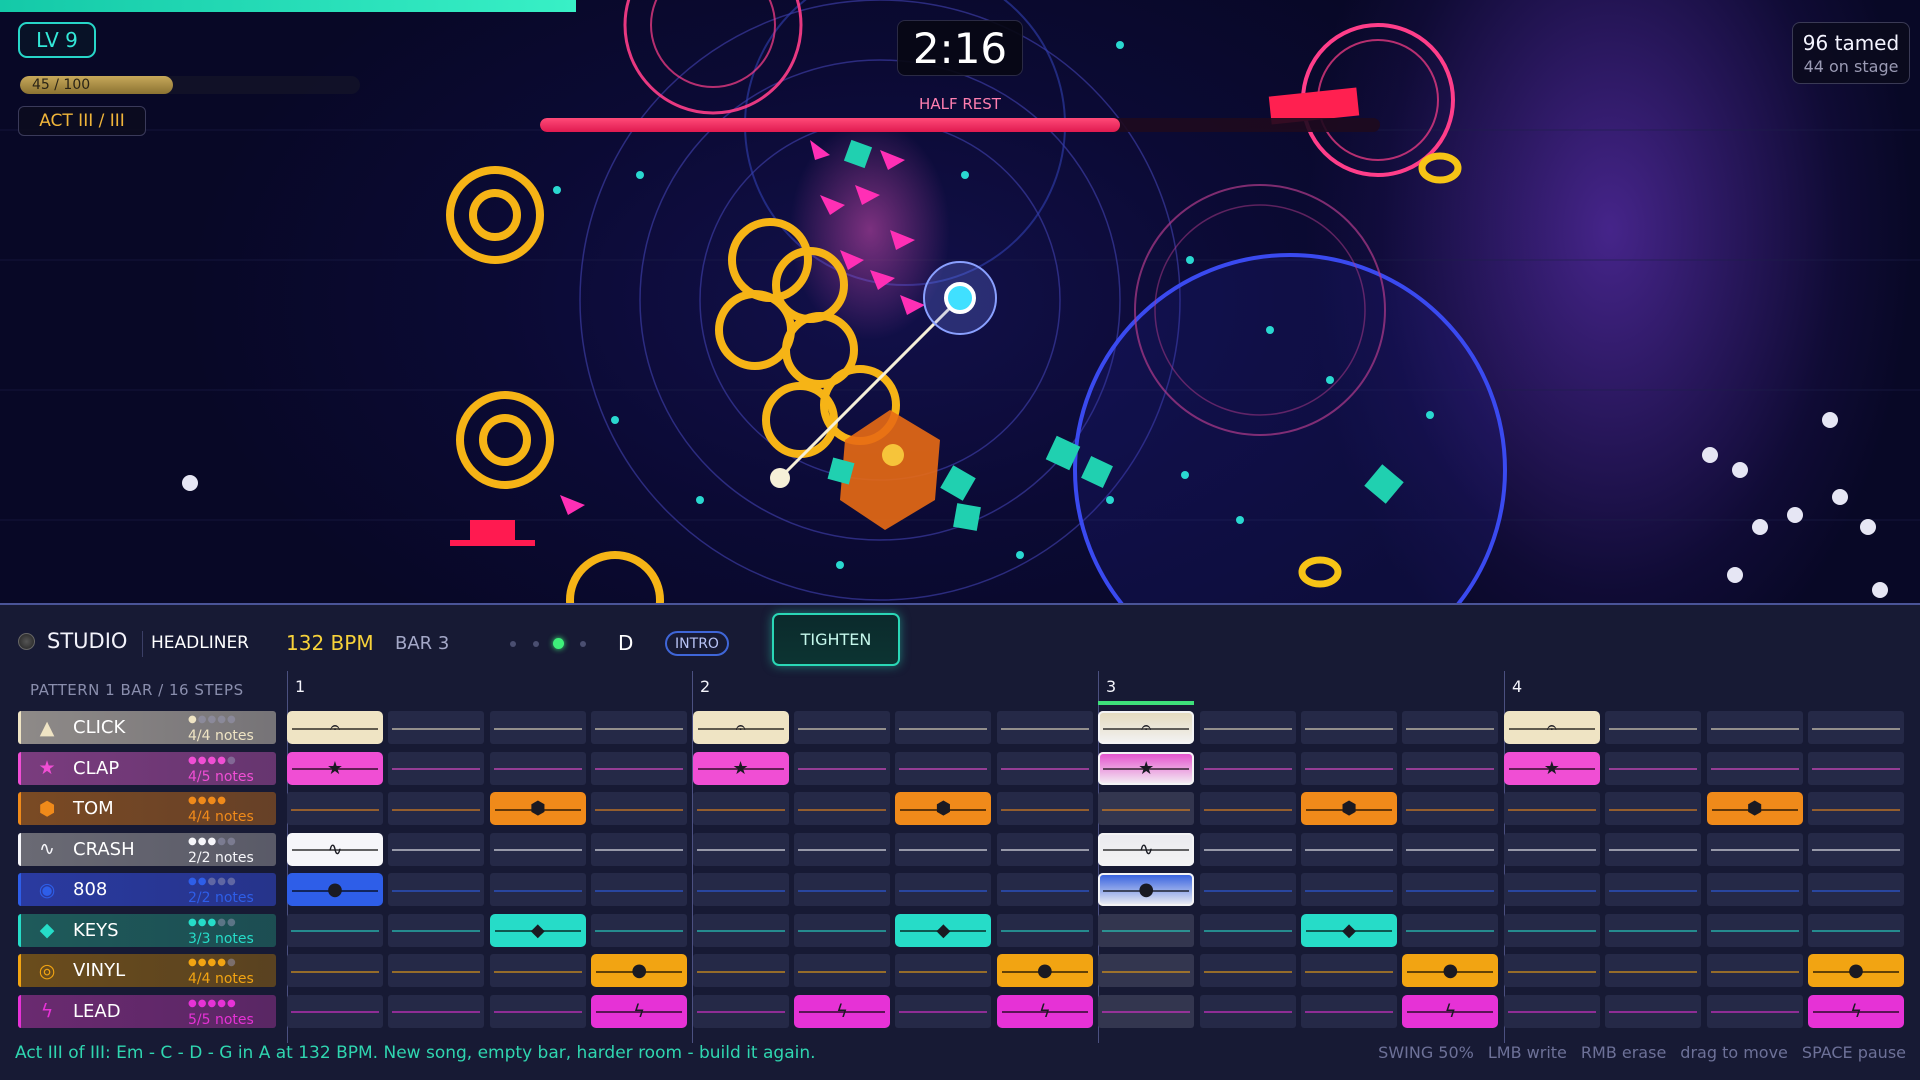 This screenshot has height=1080, width=1920. I want to click on track-label-clap: ★ CLAP ●●●●● 4/5 notes, so click(147, 768).